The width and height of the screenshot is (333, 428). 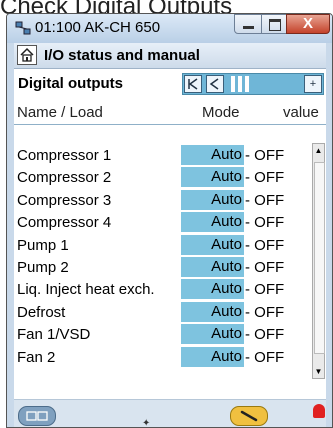 What do you see at coordinates (64, 223) in the screenshot?
I see `output-name: Compressor 4` at bounding box center [64, 223].